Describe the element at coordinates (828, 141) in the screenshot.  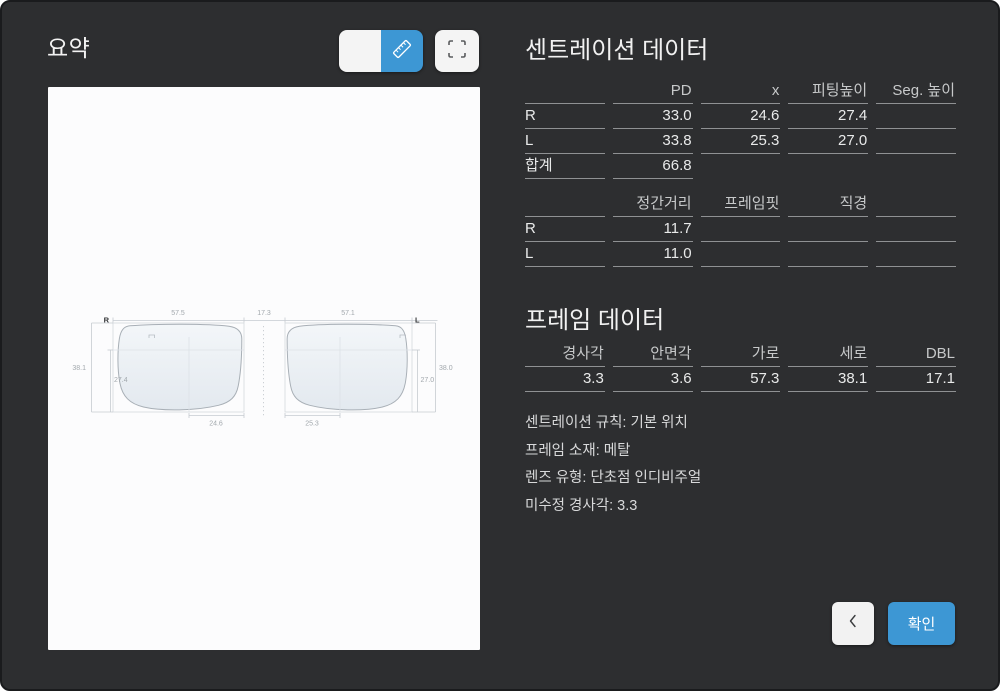
I see `fitting-height-l: 27.0` at that location.